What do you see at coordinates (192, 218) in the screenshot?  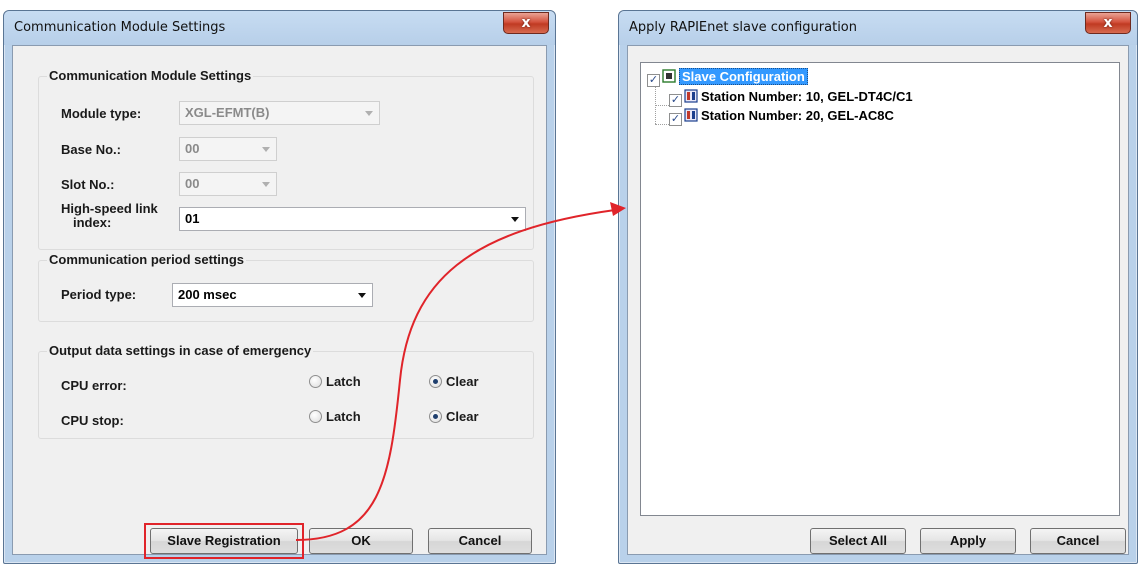 I see `high-speed-link-value: 01` at bounding box center [192, 218].